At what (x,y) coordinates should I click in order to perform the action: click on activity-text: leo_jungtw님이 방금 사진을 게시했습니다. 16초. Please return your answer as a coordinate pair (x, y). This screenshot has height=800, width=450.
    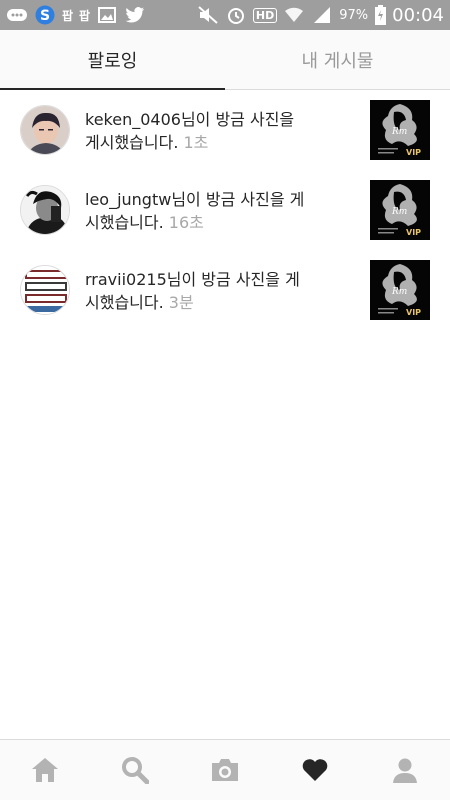
    Looking at the image, I should click on (197, 207).